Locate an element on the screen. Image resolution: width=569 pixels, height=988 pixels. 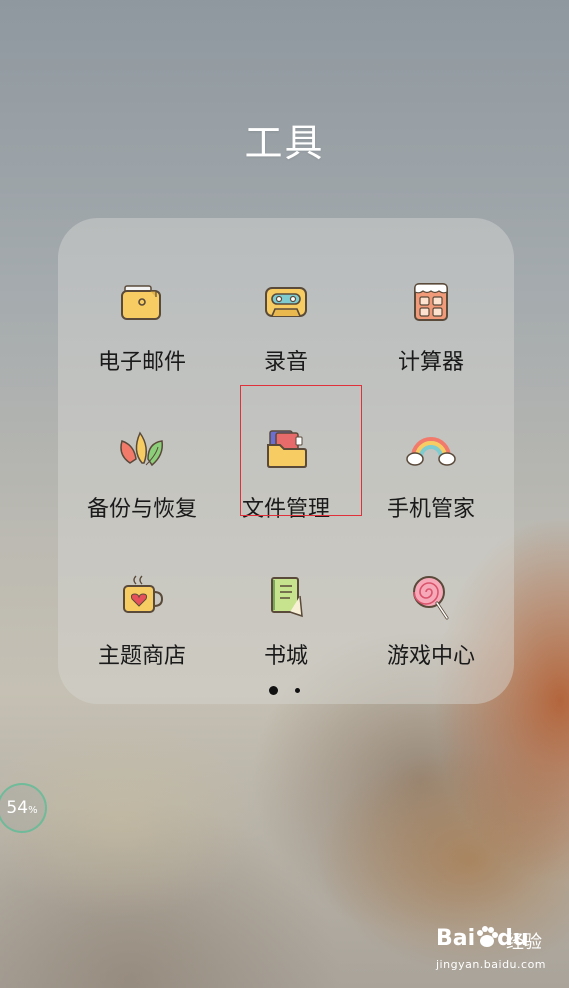
app-label: 手机管家 is located at coordinates (430, 509).